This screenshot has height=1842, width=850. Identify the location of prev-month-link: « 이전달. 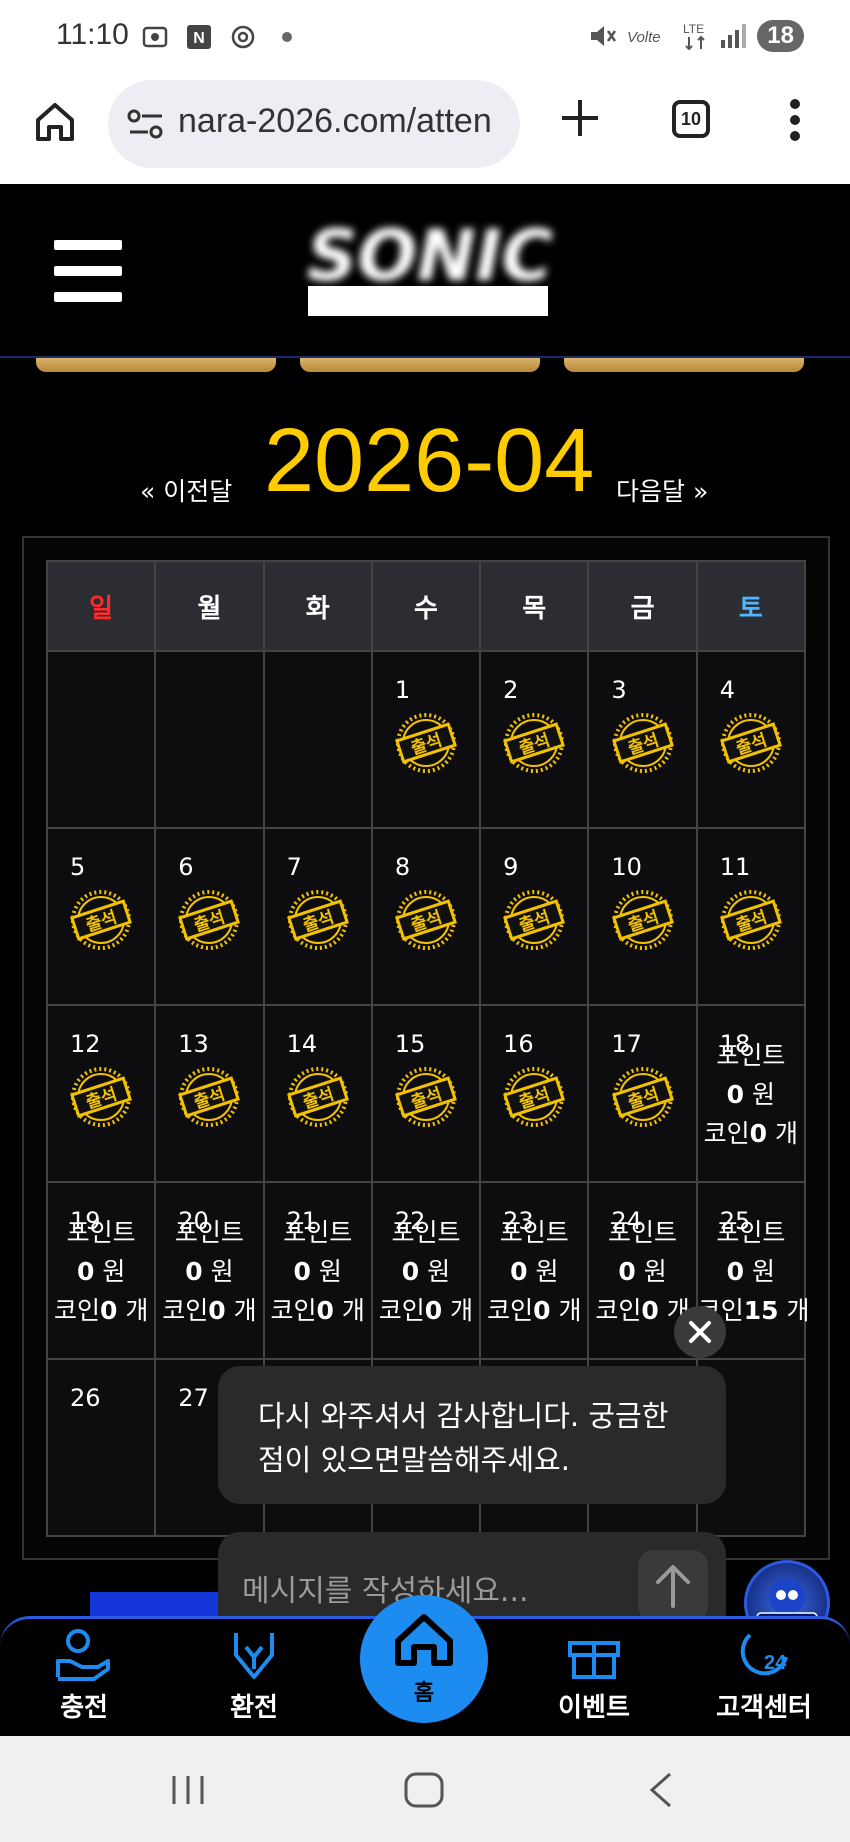
(186, 490).